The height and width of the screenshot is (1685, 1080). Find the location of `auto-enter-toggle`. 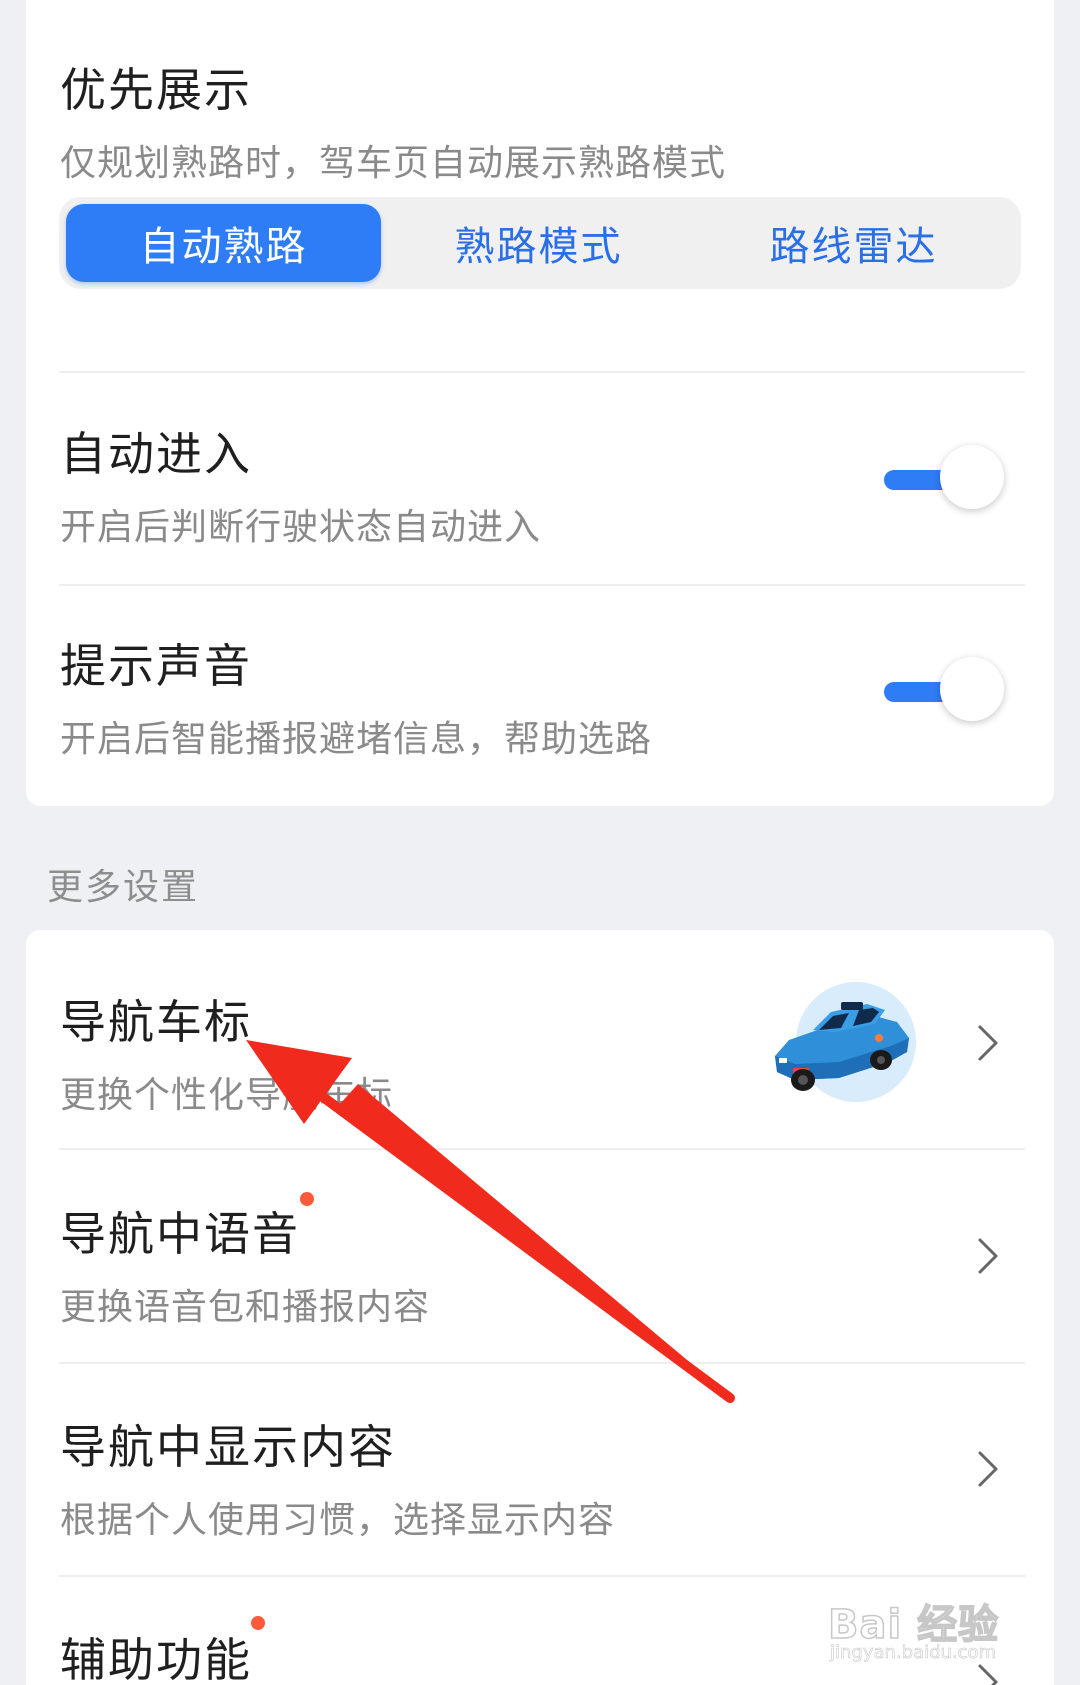

auto-enter-toggle is located at coordinates (944, 480).